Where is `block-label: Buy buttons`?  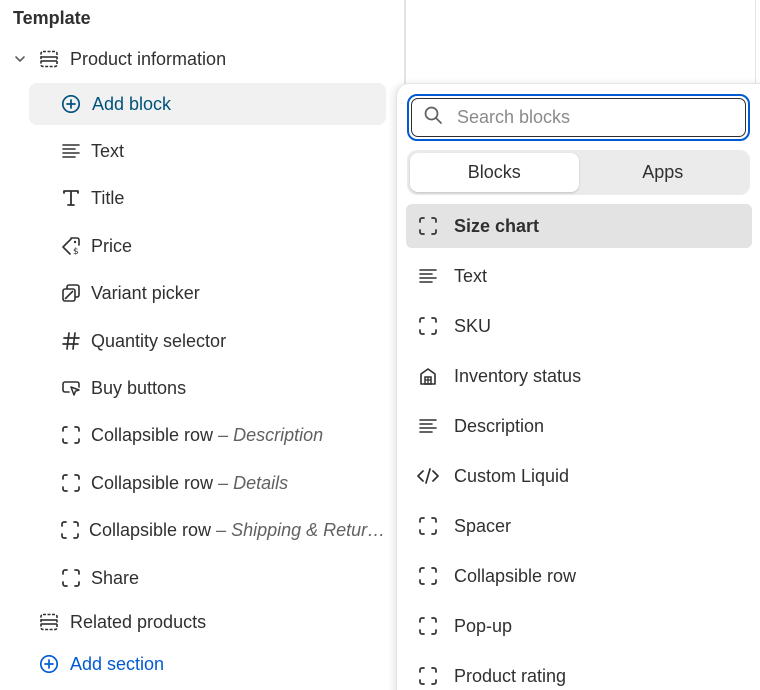
block-label: Buy buttons is located at coordinates (139, 387).